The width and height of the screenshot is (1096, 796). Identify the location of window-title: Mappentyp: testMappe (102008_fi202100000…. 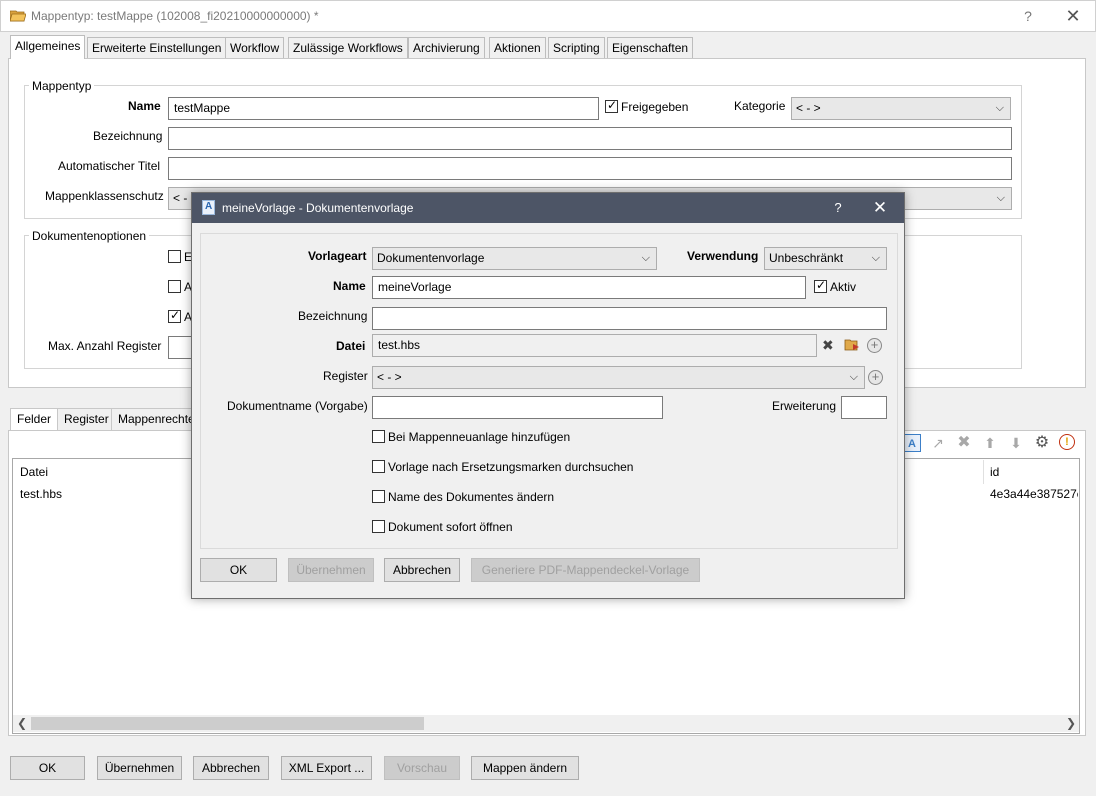
(175, 16).